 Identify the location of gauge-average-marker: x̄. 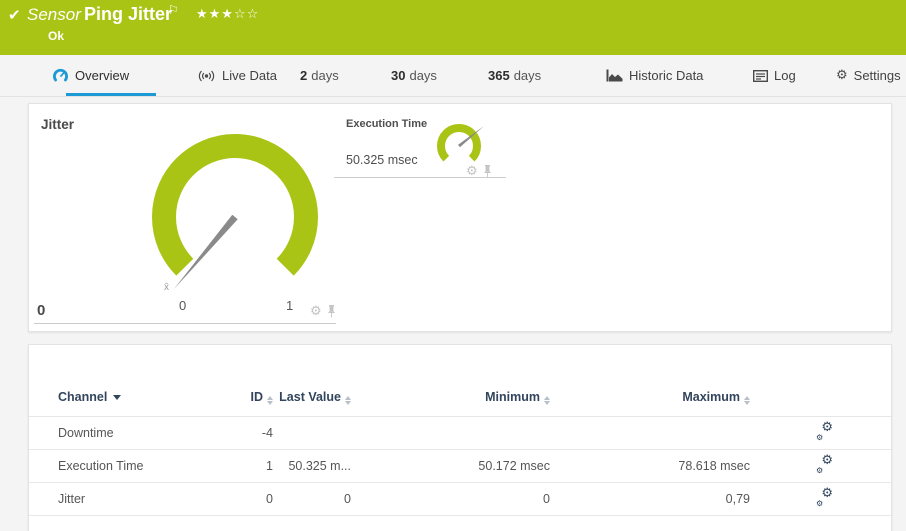
(166, 287).